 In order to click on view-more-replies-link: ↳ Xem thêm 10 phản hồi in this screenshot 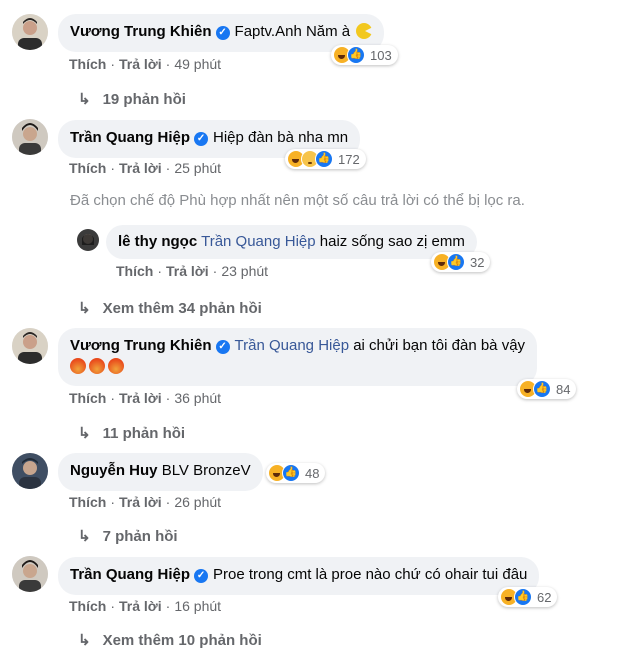, I will do `click(170, 640)`.